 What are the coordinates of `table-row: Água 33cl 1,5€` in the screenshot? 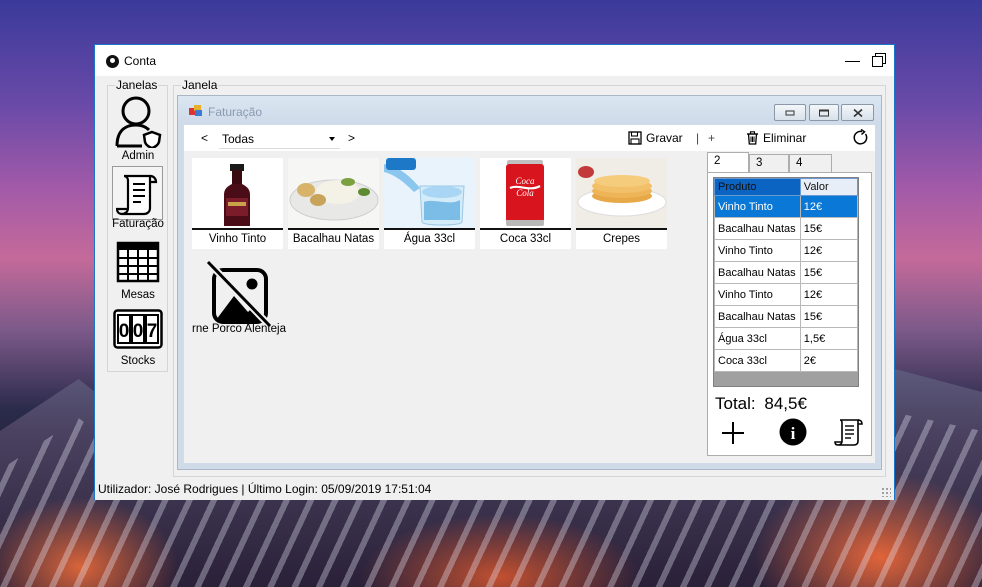 It's located at (786, 338).